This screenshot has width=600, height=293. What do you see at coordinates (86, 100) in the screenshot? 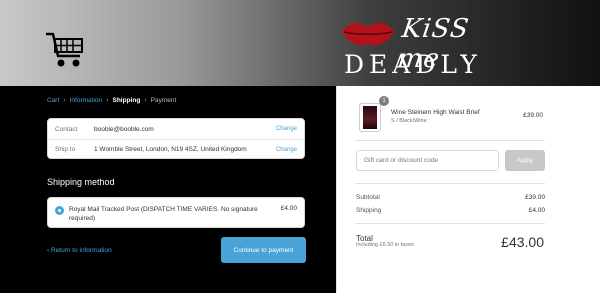
I see `breadcrumb-information: Information` at bounding box center [86, 100].